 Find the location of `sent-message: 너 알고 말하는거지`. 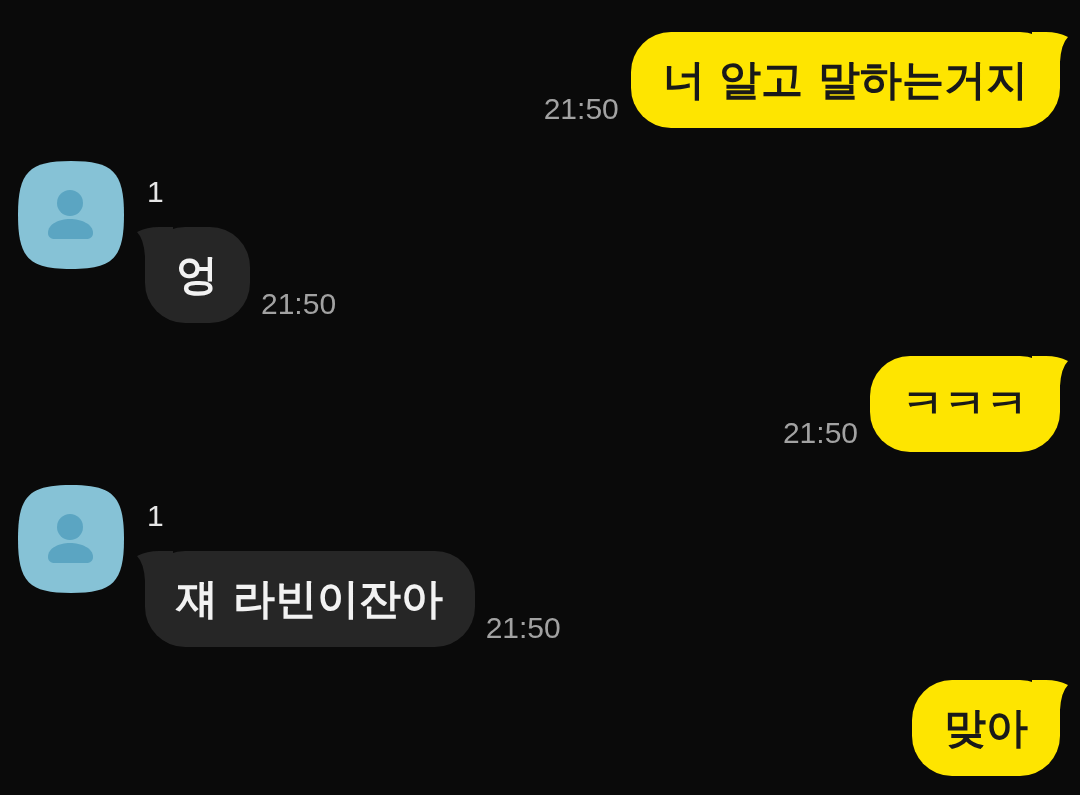

sent-message: 너 알고 말하는거지 is located at coordinates (849, 80).